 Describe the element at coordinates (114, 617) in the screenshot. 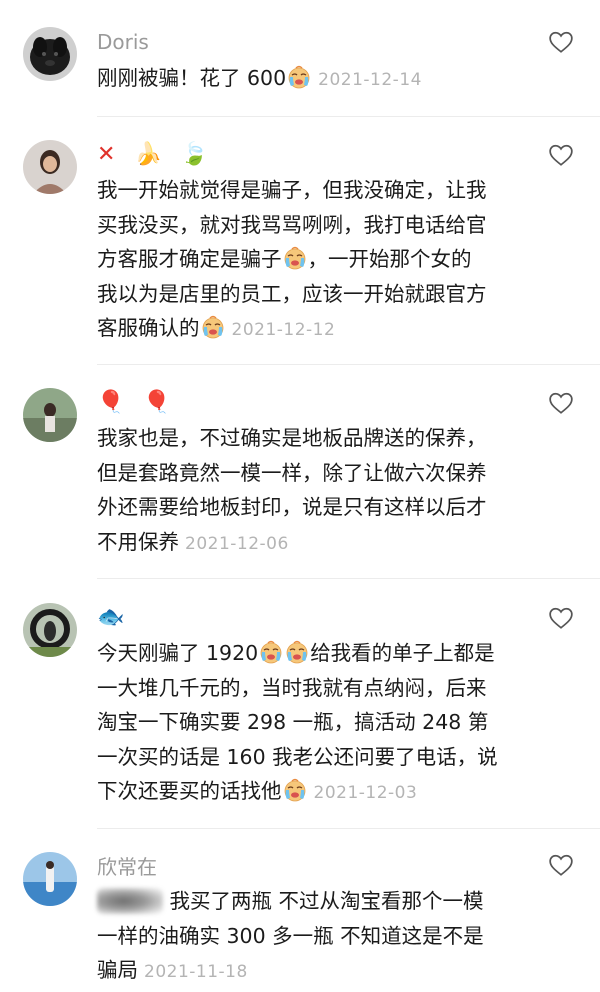

I see `fish-emoji-icon: 🐟` at that location.